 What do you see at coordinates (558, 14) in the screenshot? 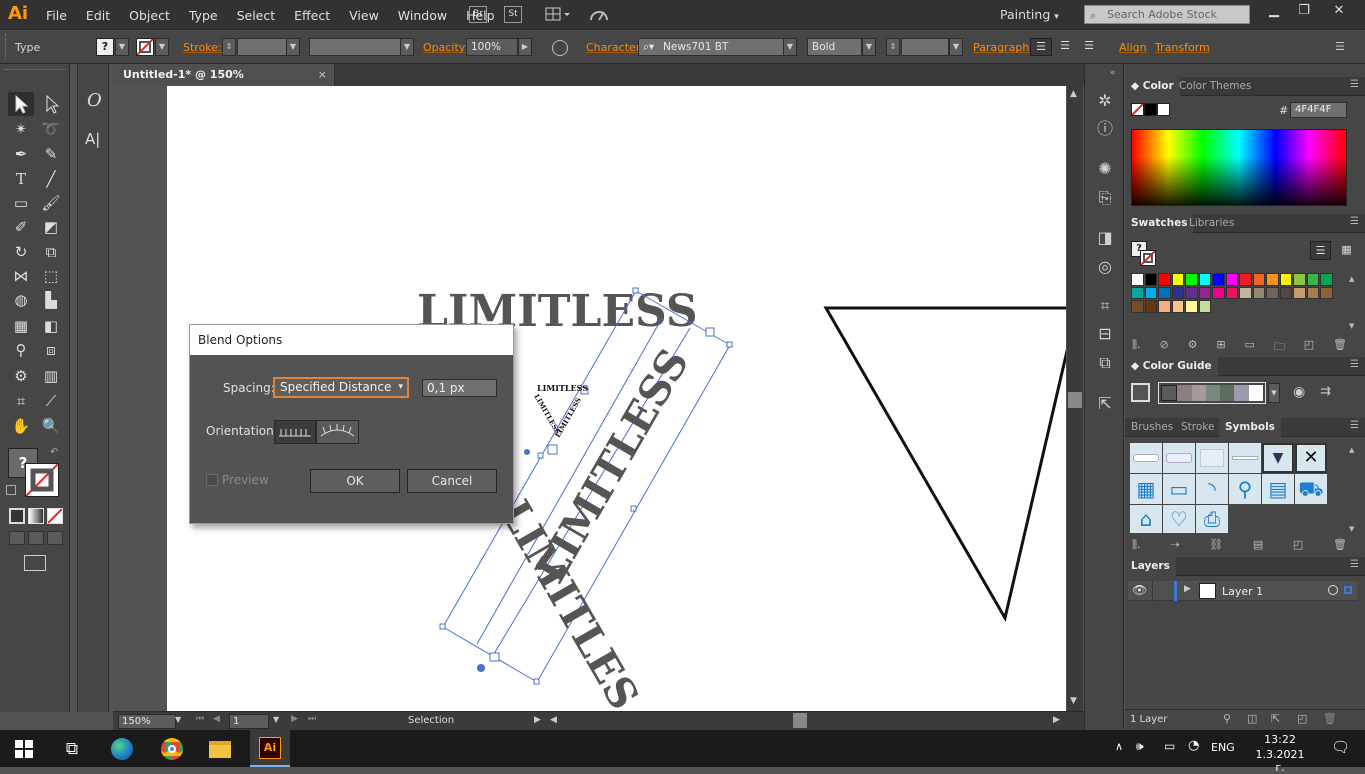
I see `arrange-documents-icon` at bounding box center [558, 14].